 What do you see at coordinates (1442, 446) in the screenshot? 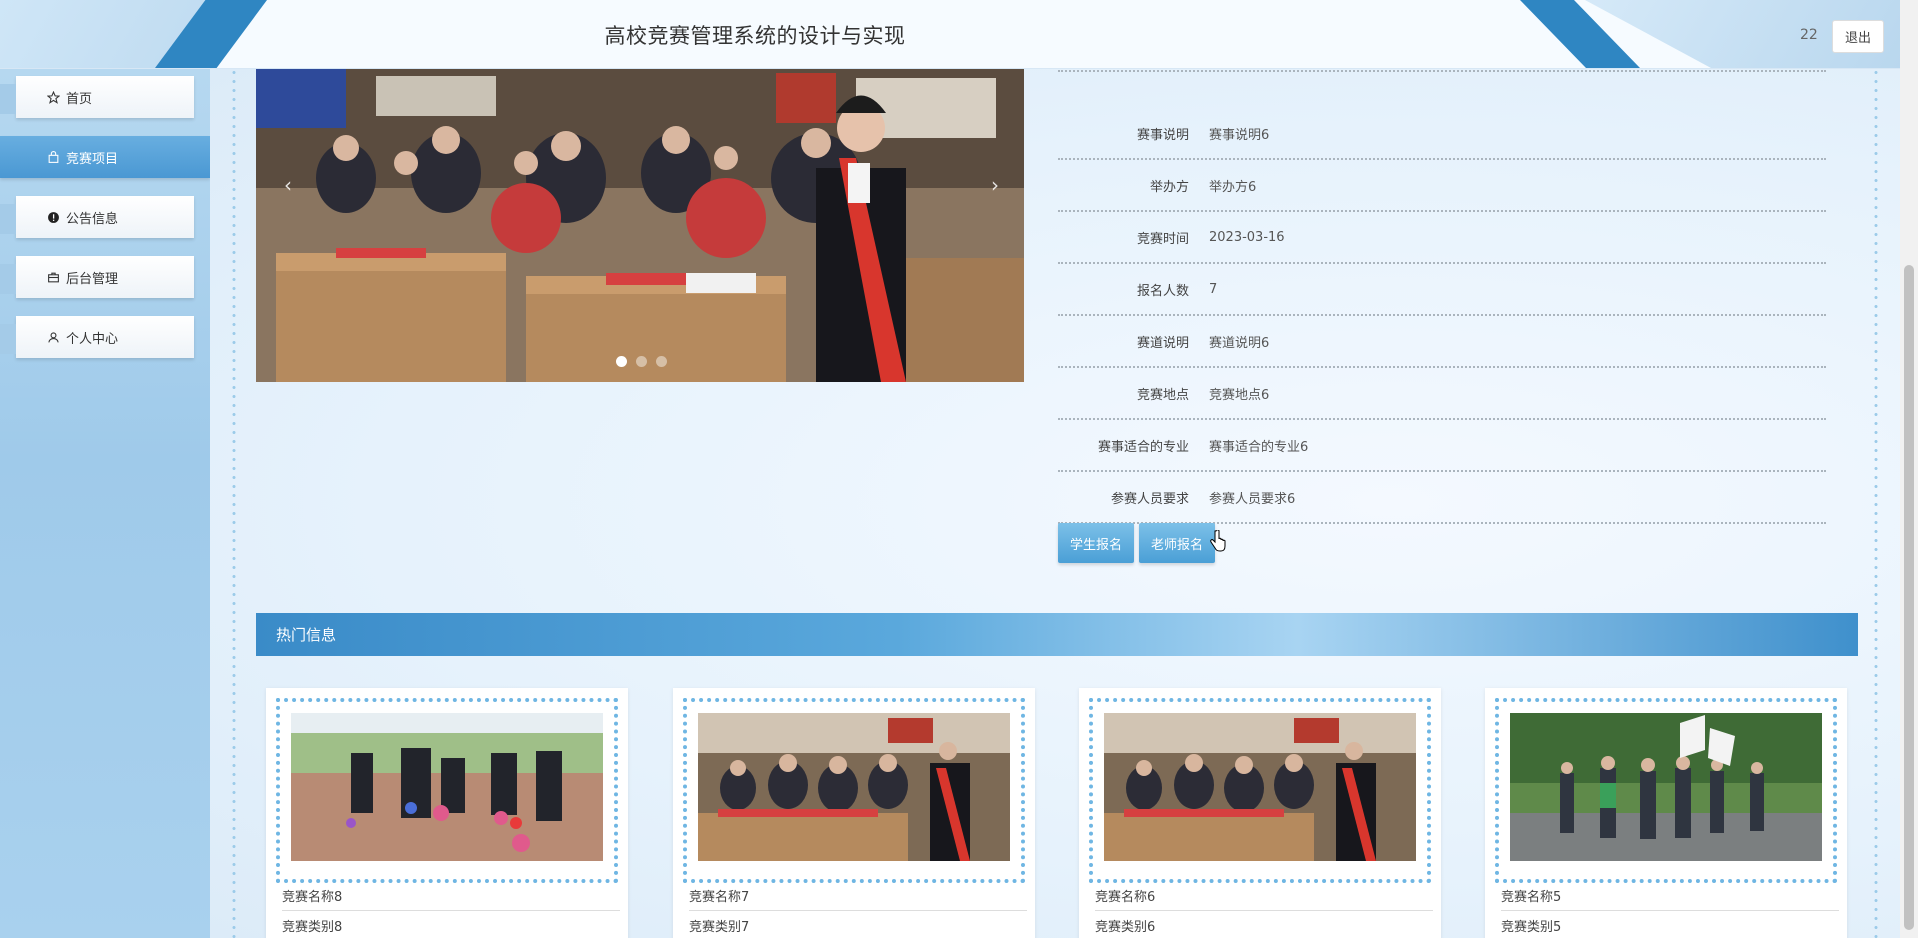
I see `detail-row: 赛事适合的专业 赛事适合的专业6` at bounding box center [1442, 446].